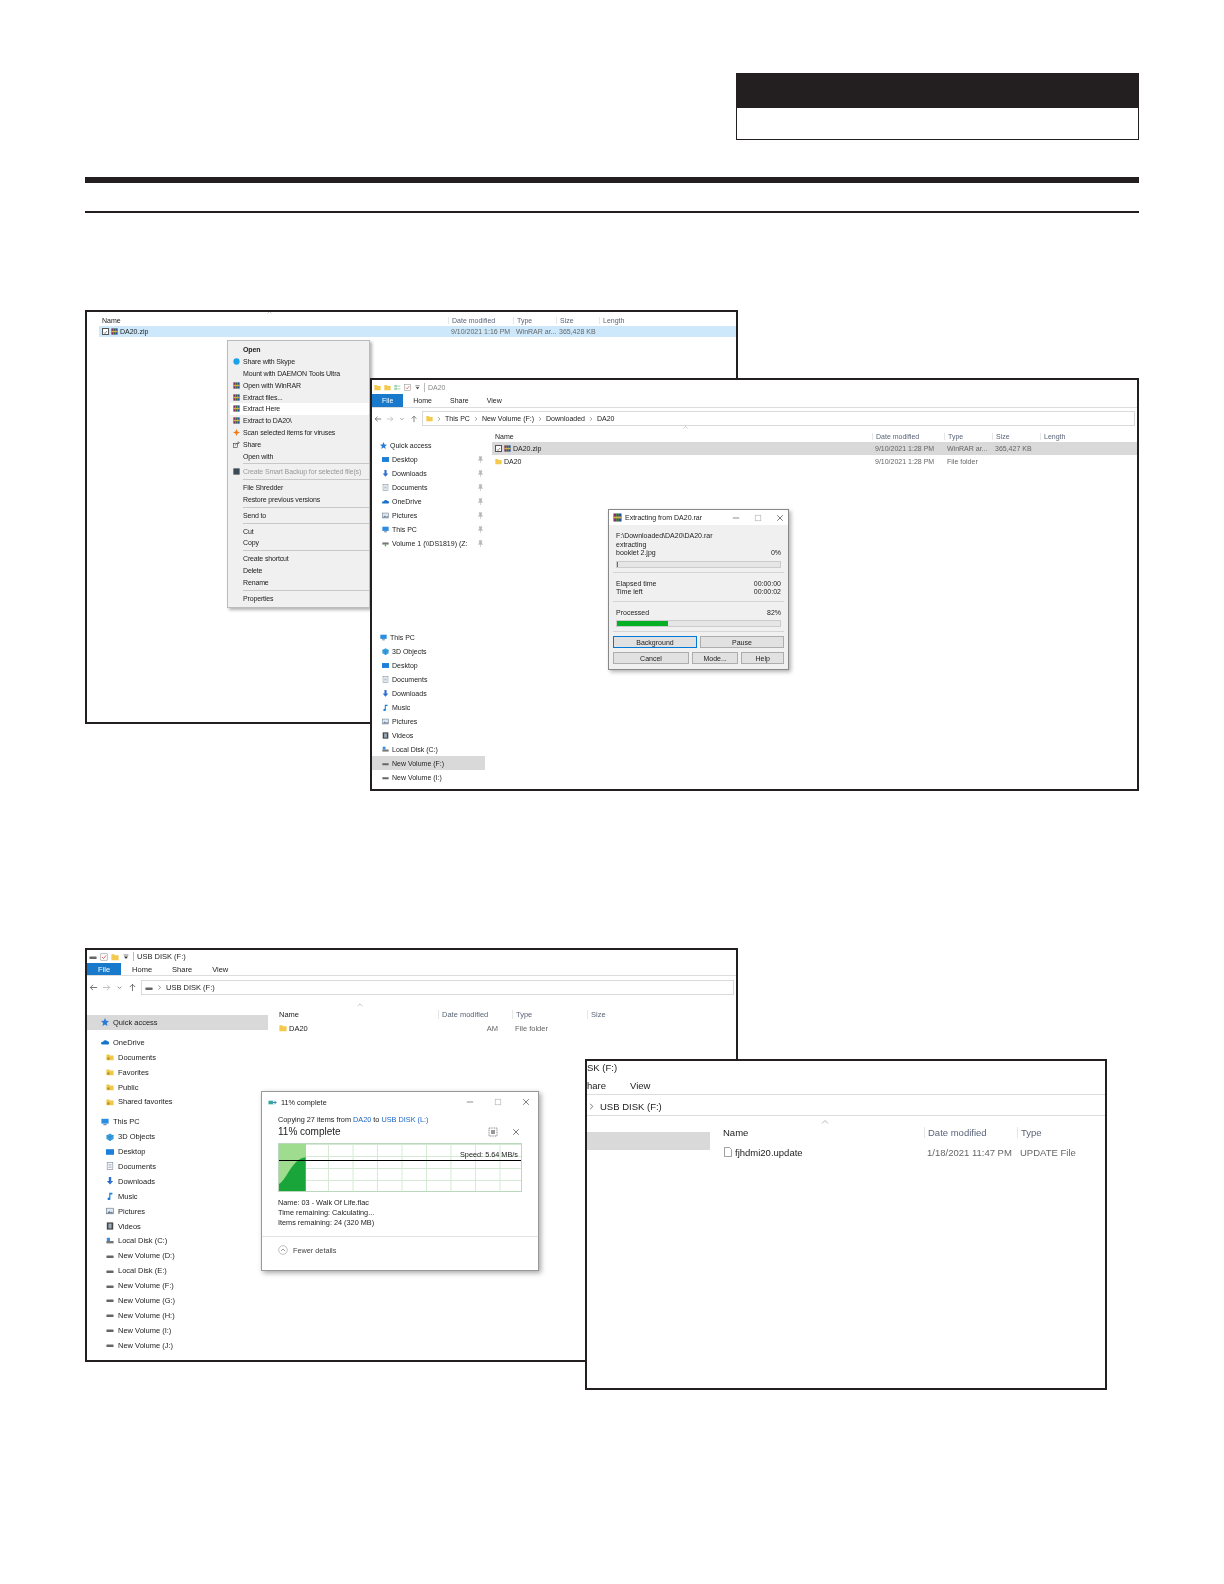  I want to click on minimize-icon, so click(470, 1102).